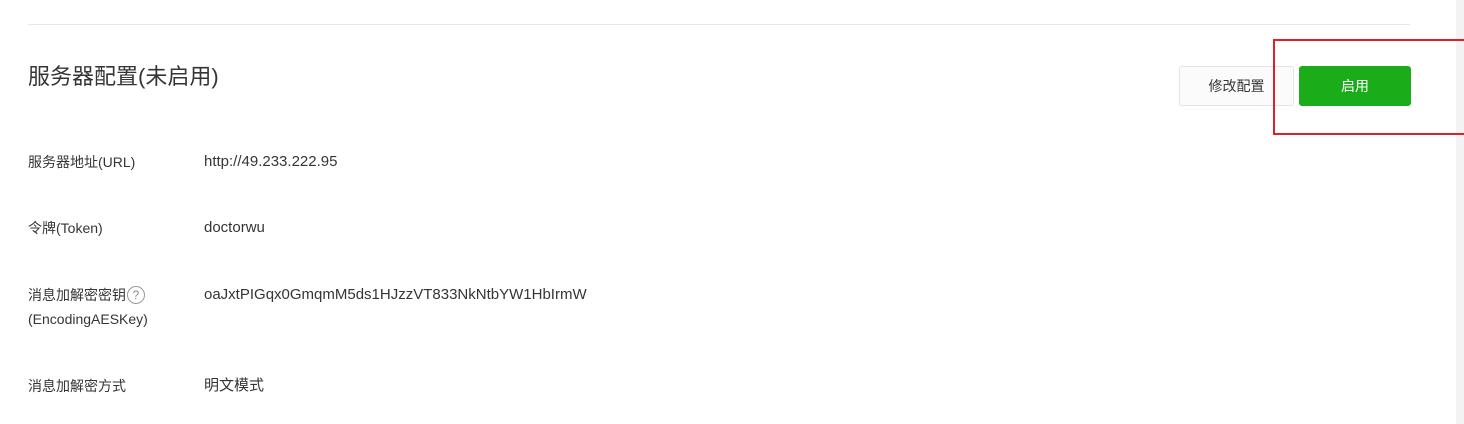 This screenshot has width=1464, height=424. Describe the element at coordinates (1368, 87) in the screenshot. I see `highlight-annotation-box` at that location.